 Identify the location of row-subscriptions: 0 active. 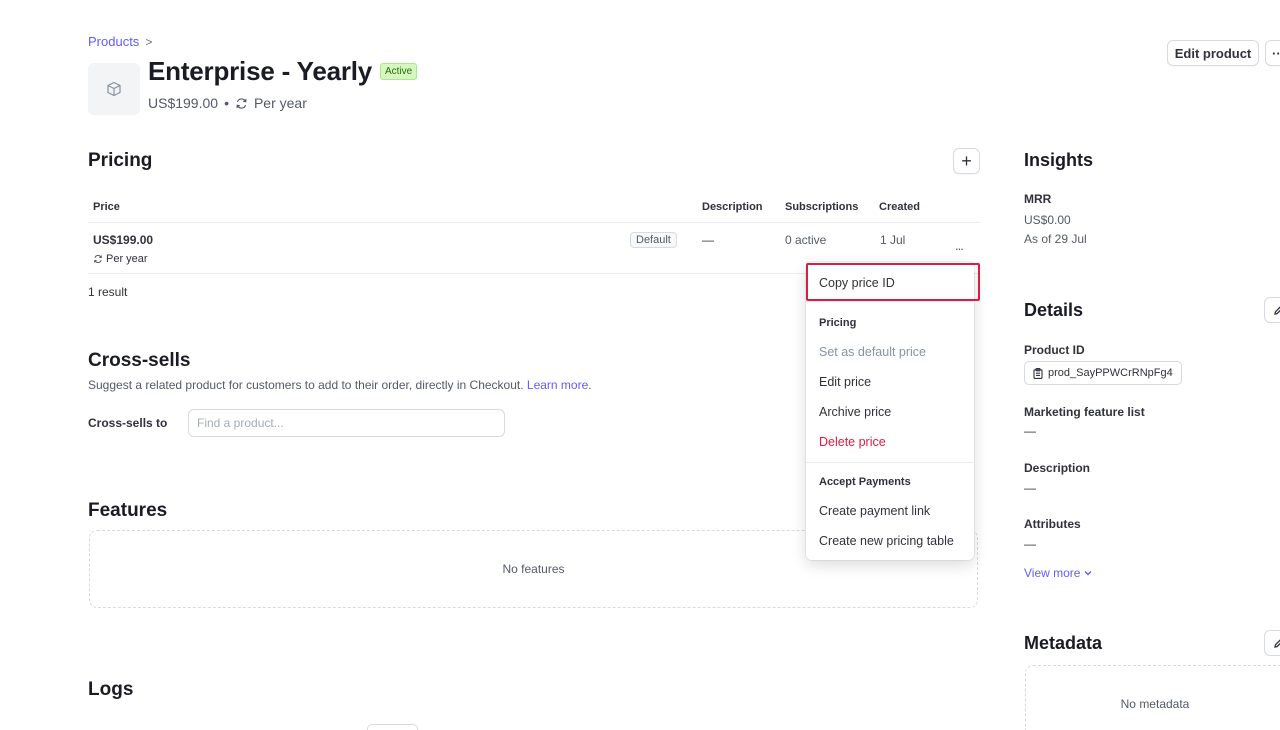
(806, 240).